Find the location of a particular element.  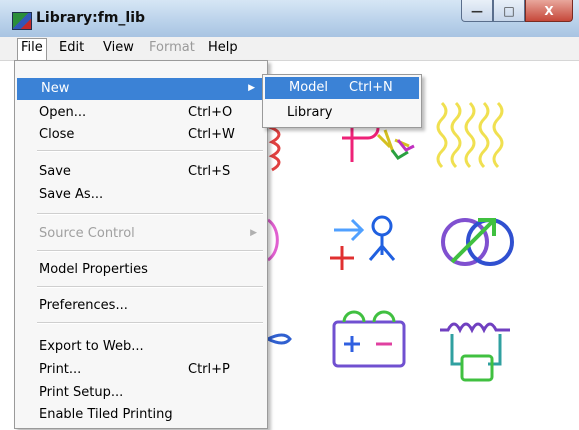

lens-icon is located at coordinates (278, 339).